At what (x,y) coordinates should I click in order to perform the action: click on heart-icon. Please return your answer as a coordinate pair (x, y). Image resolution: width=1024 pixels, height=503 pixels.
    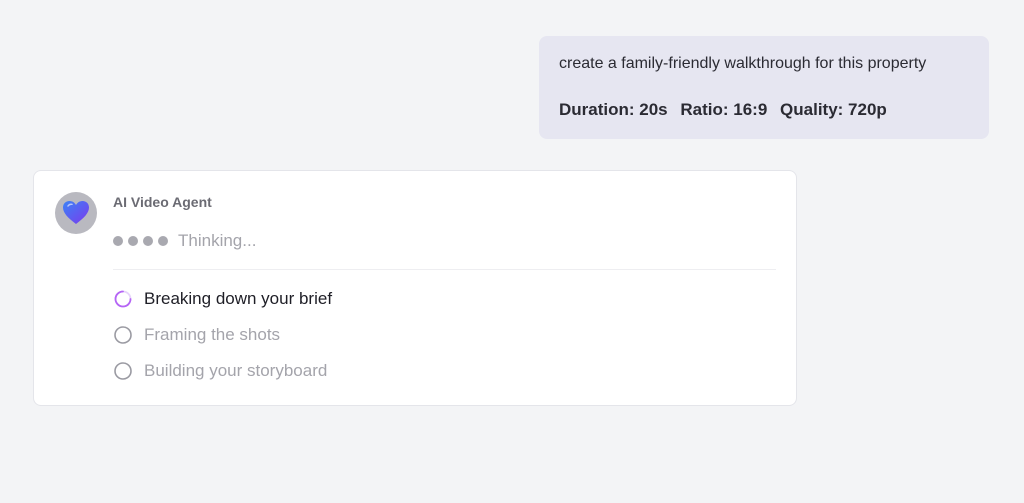
    Looking at the image, I should click on (76, 212).